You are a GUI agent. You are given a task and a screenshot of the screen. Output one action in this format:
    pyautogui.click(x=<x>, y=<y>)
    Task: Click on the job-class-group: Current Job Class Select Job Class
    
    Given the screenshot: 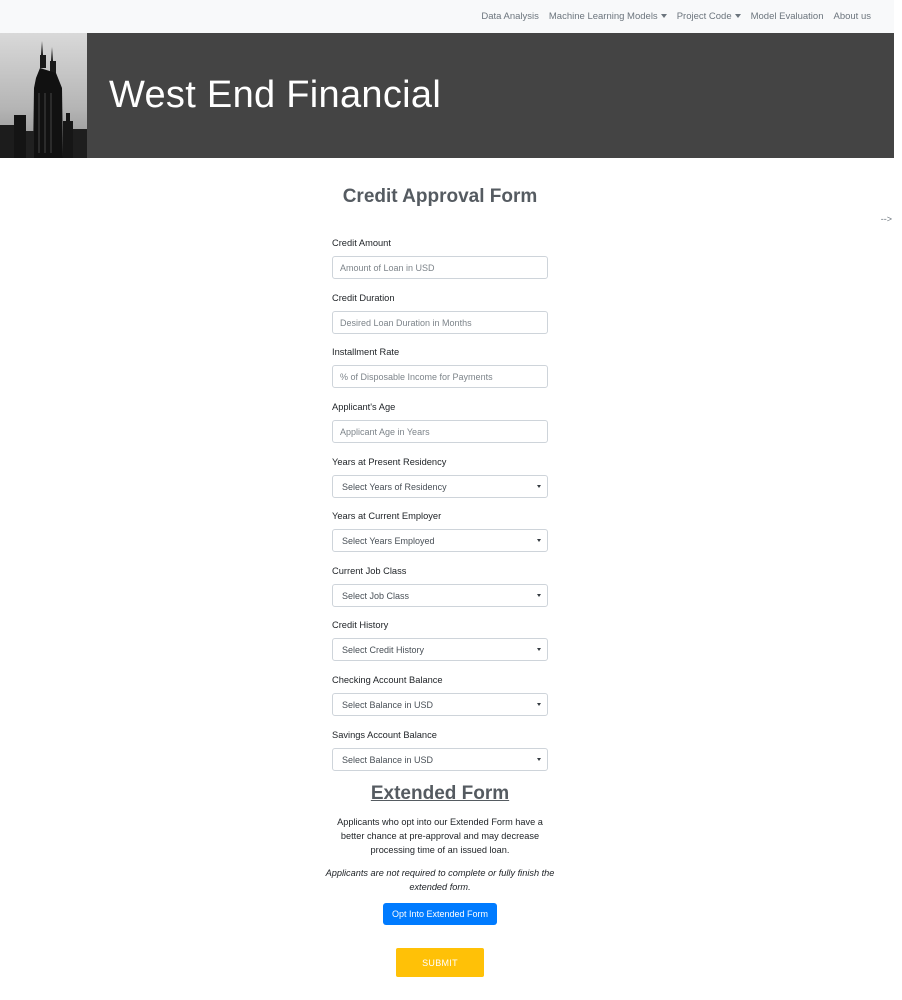 What is the action you would take?
    pyautogui.click(x=440, y=586)
    